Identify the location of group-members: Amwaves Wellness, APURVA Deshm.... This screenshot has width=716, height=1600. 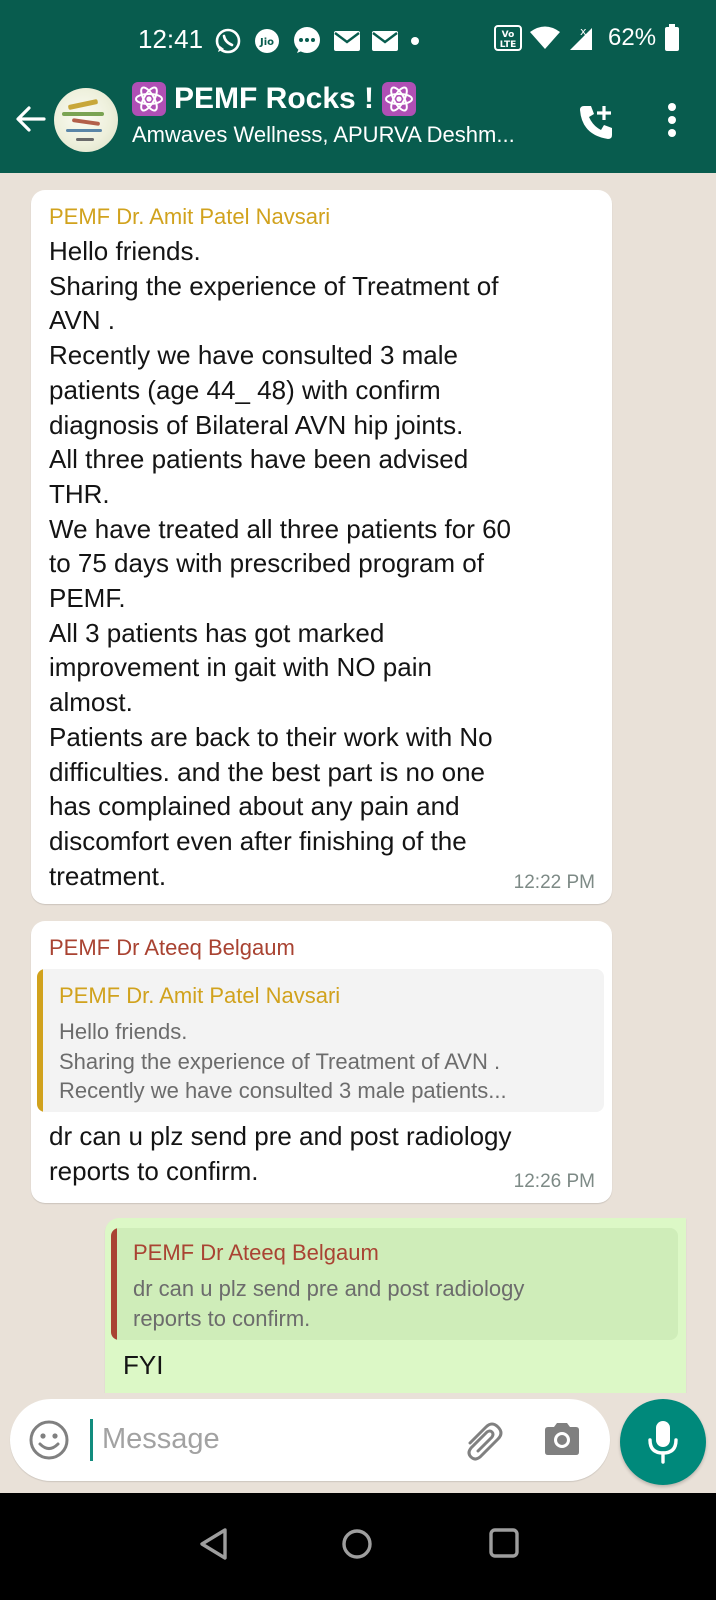
(323, 134).